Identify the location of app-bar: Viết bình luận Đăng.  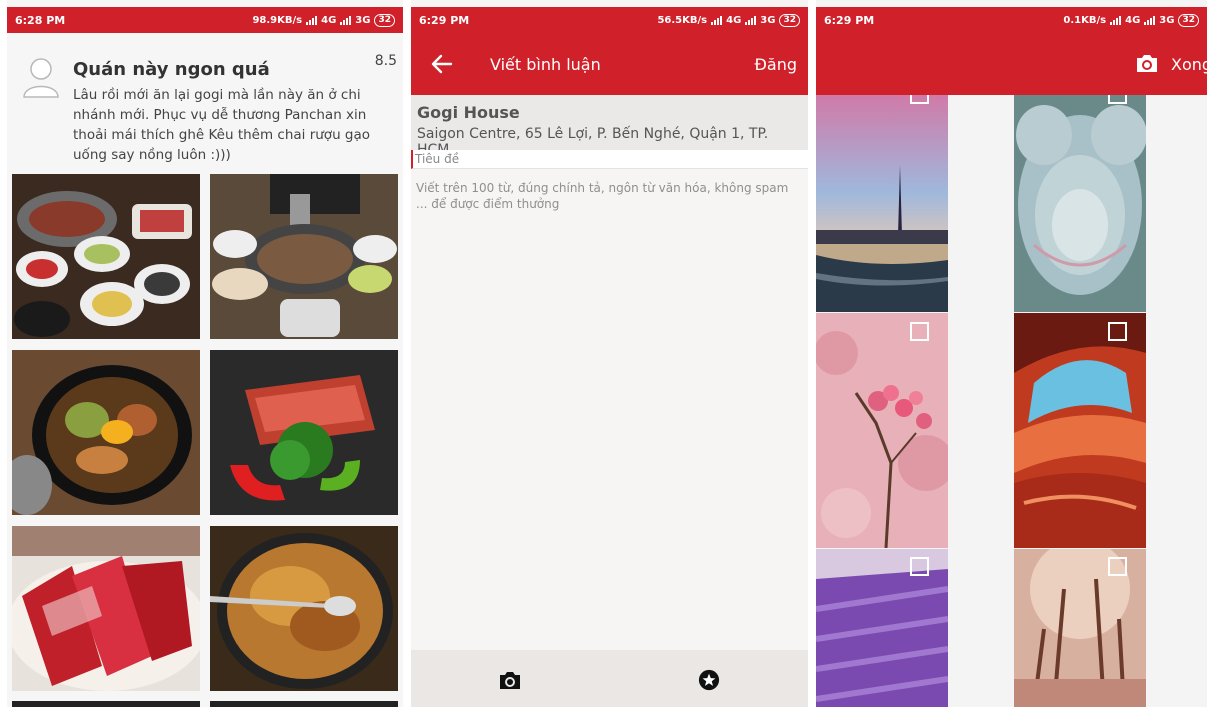
(609, 64).